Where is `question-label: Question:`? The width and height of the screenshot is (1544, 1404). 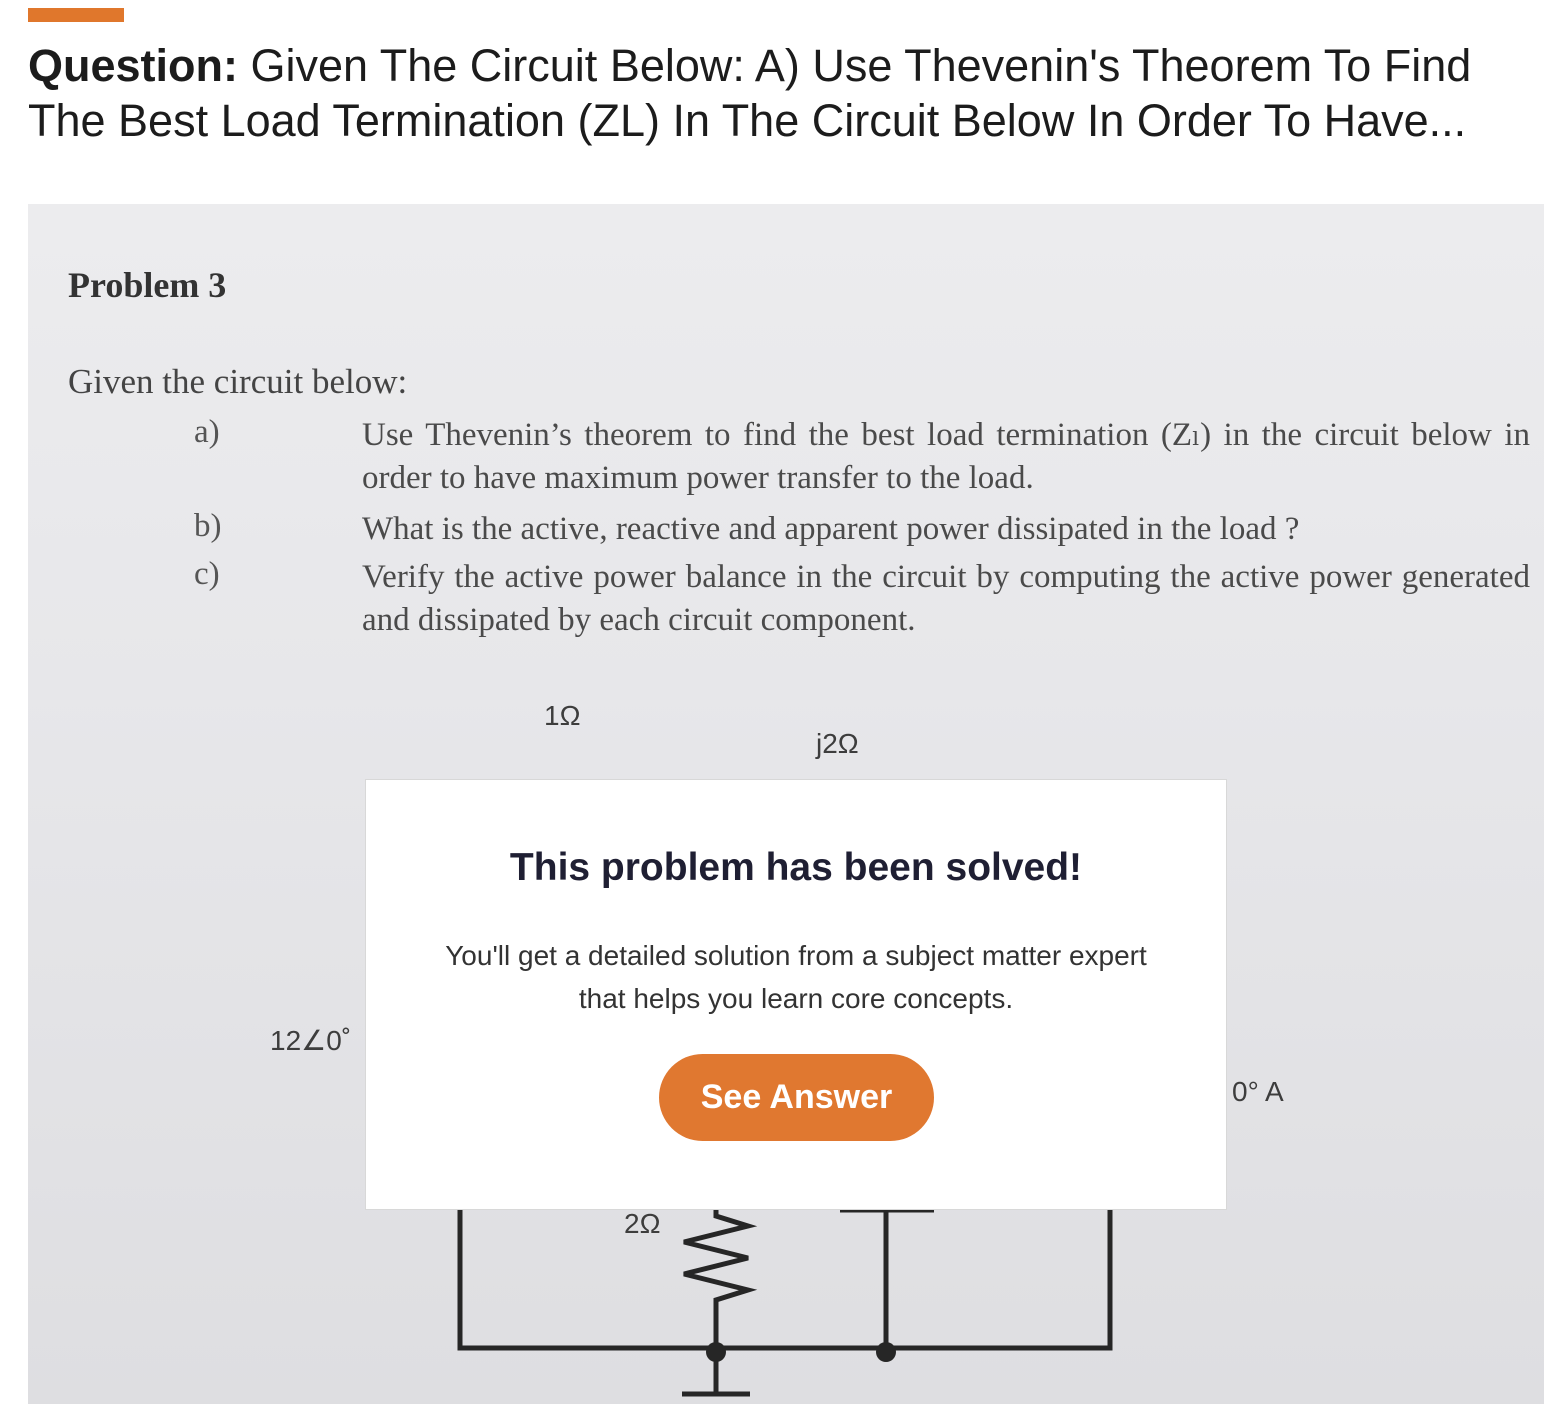
question-label: Question: is located at coordinates (133, 65).